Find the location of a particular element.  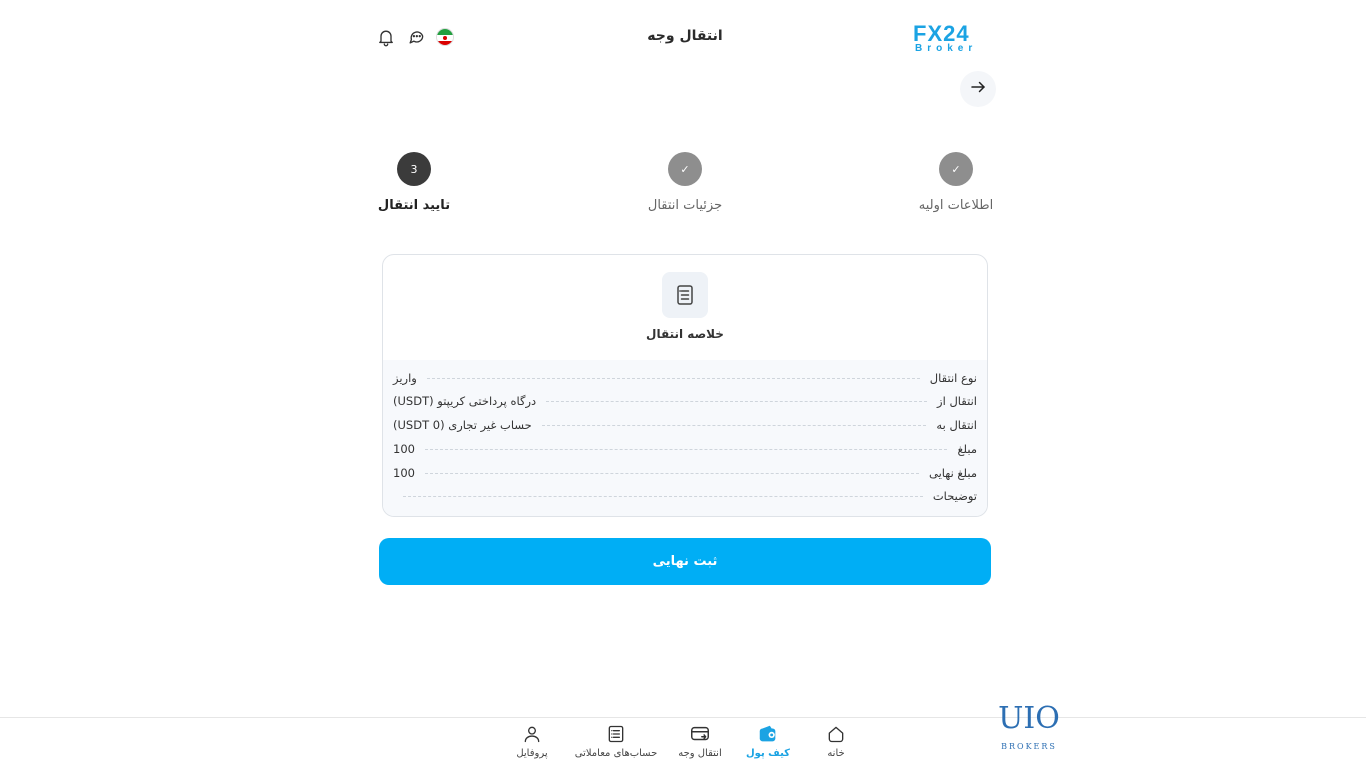

back-button is located at coordinates (978, 89).